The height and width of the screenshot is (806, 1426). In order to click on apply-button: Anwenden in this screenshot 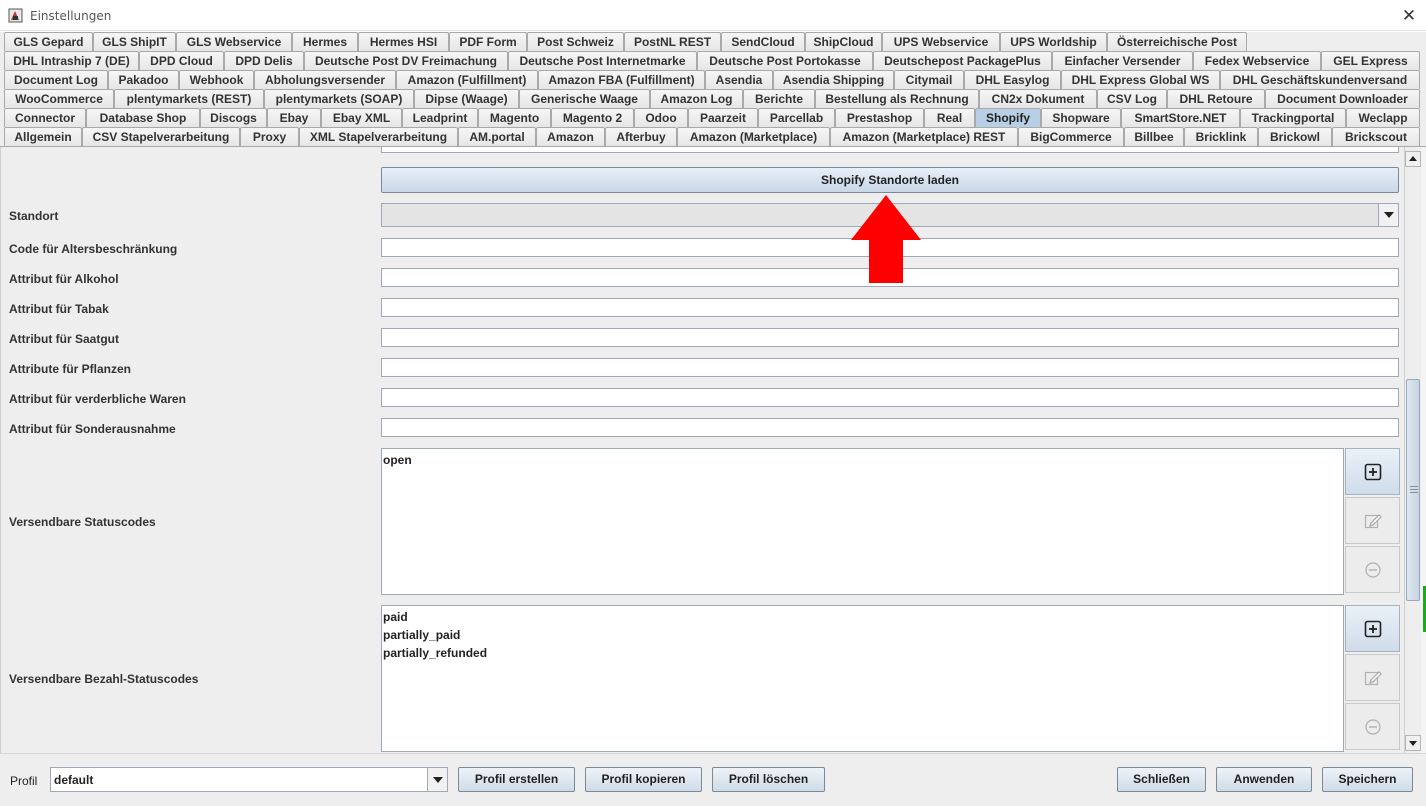, I will do `click(1264, 779)`.